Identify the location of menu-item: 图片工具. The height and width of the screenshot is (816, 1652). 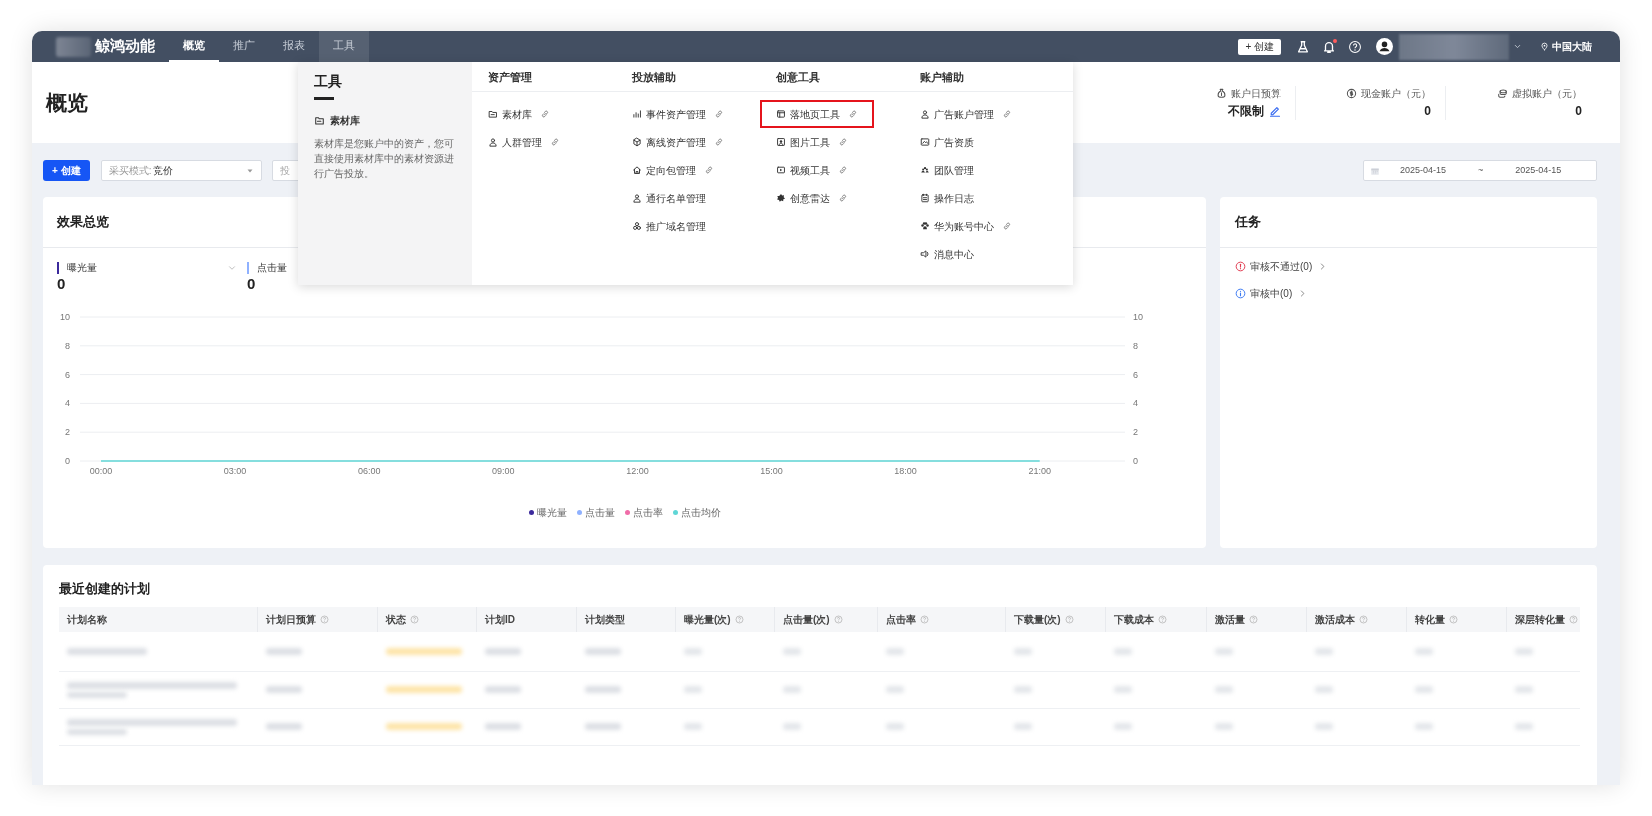
(803, 142).